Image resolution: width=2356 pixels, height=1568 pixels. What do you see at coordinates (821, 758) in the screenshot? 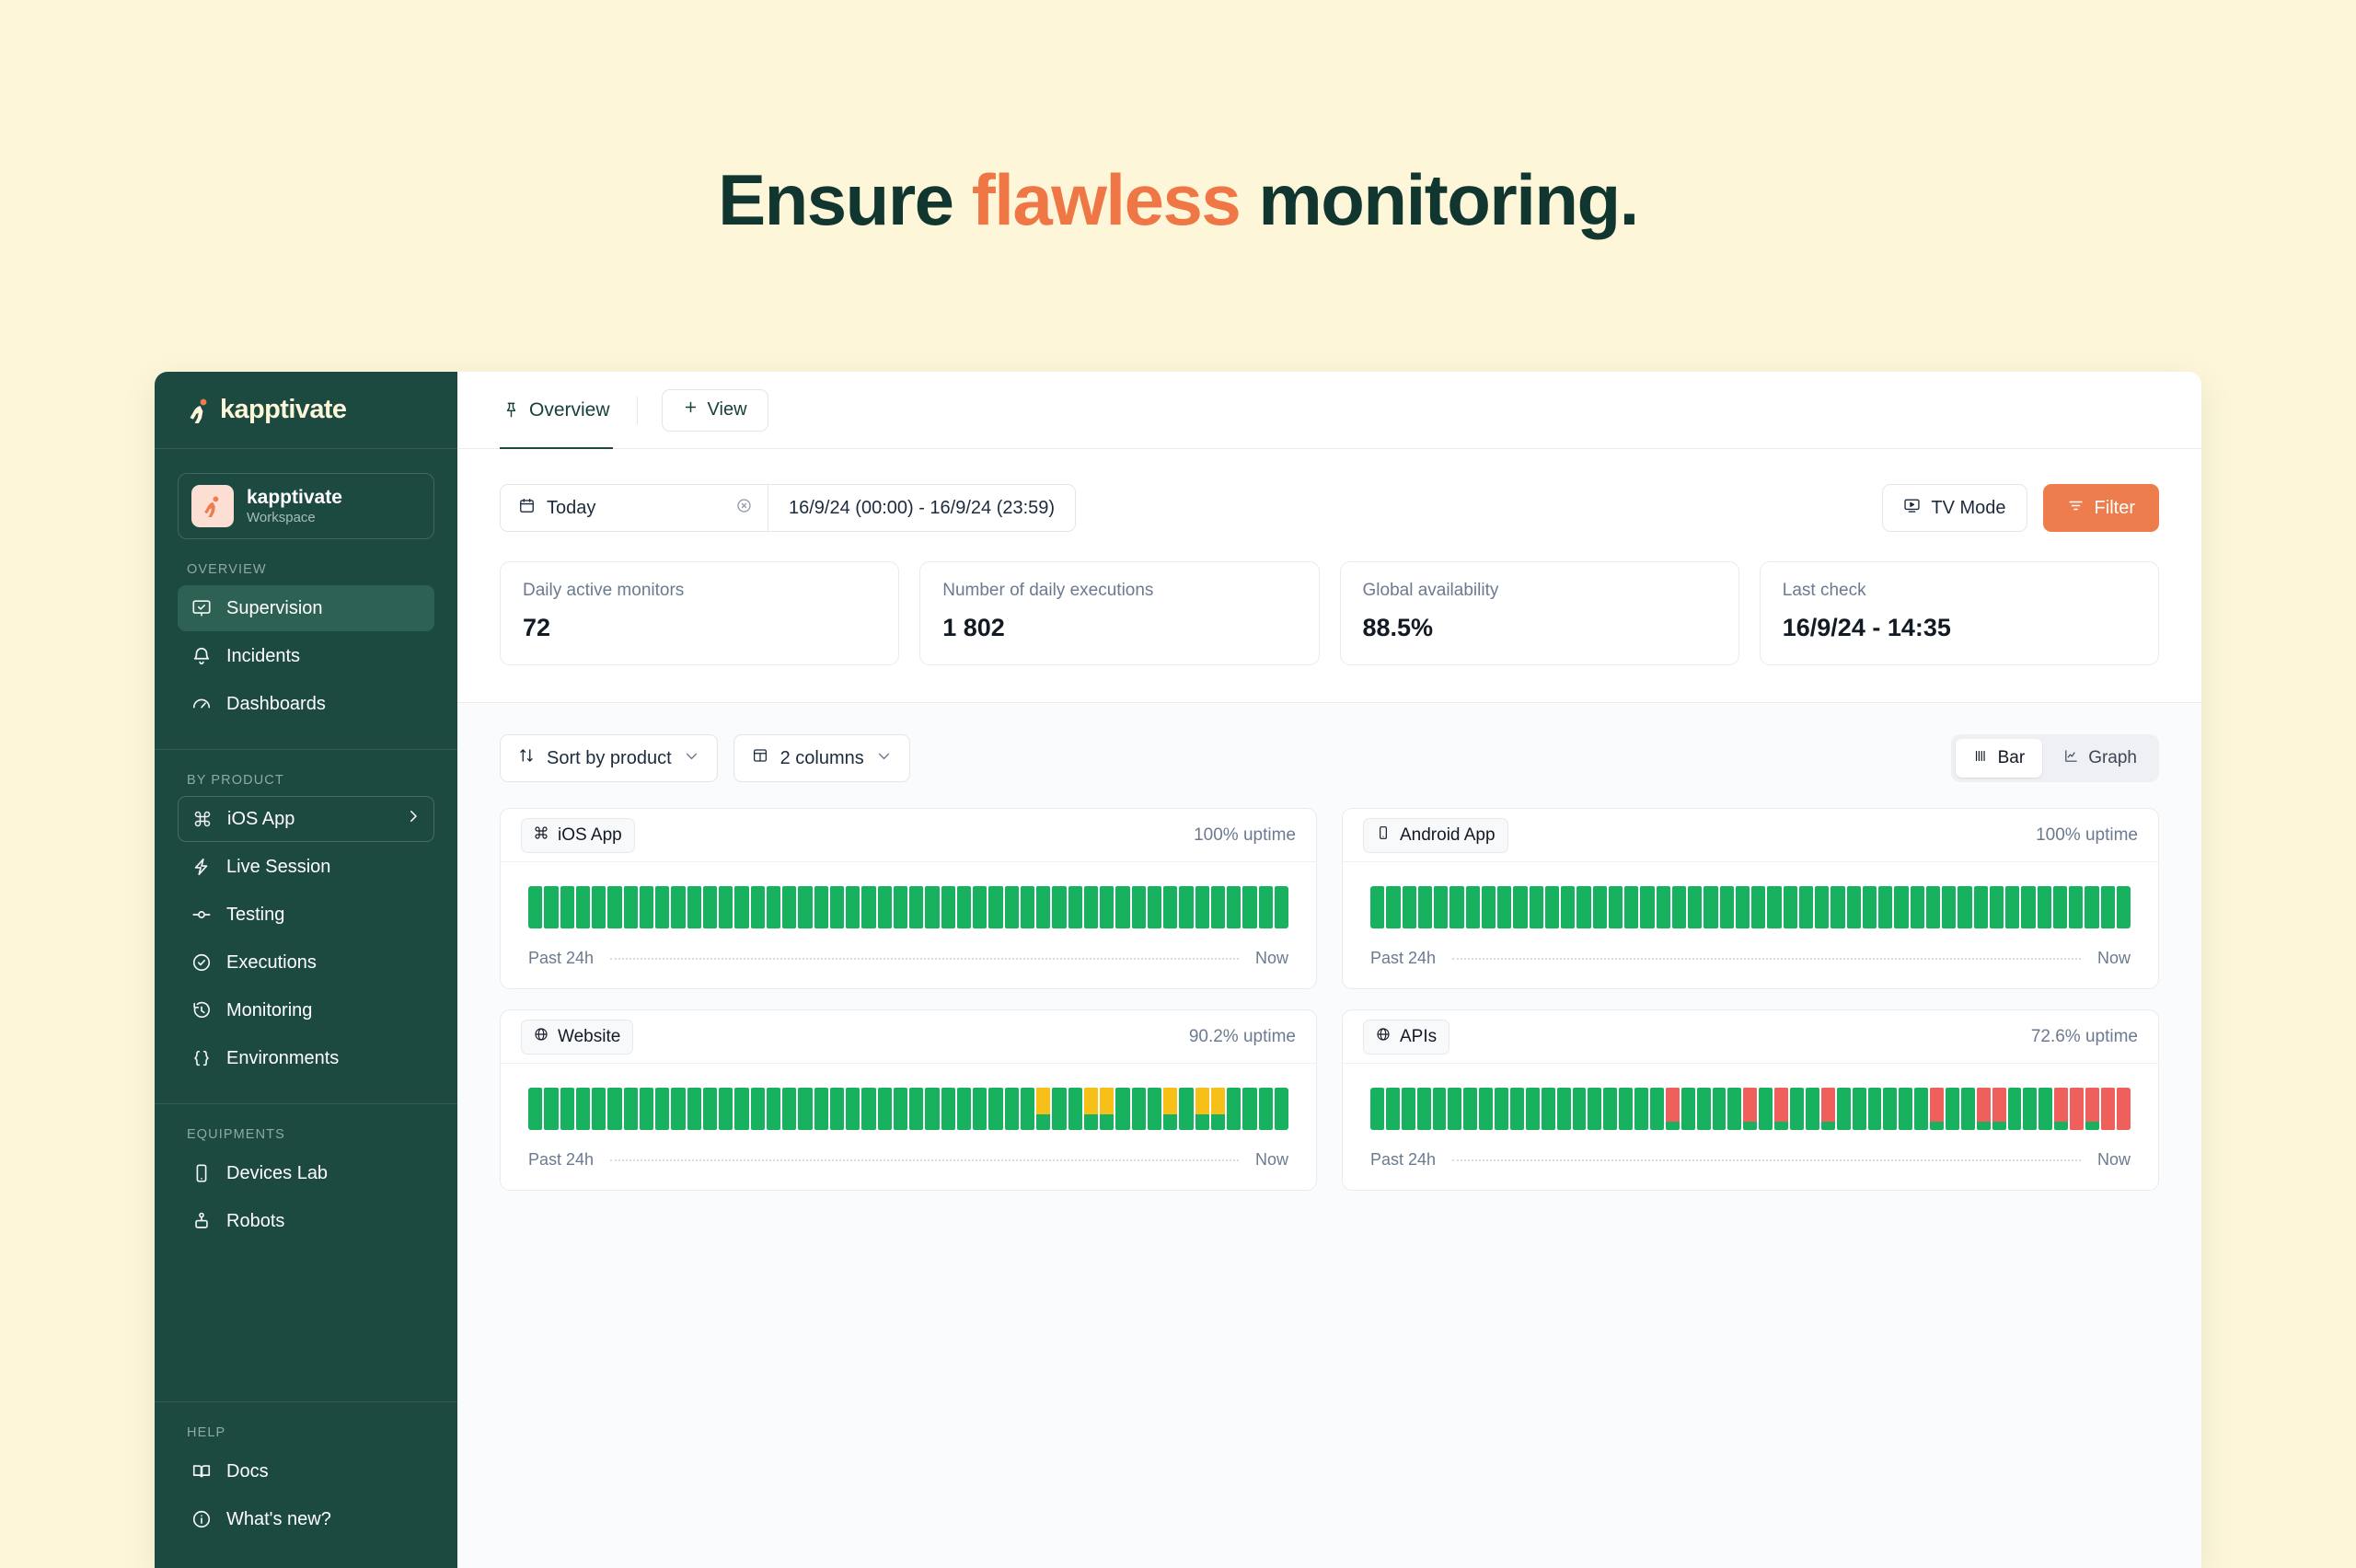
I see `columns-select: 2 columns` at bounding box center [821, 758].